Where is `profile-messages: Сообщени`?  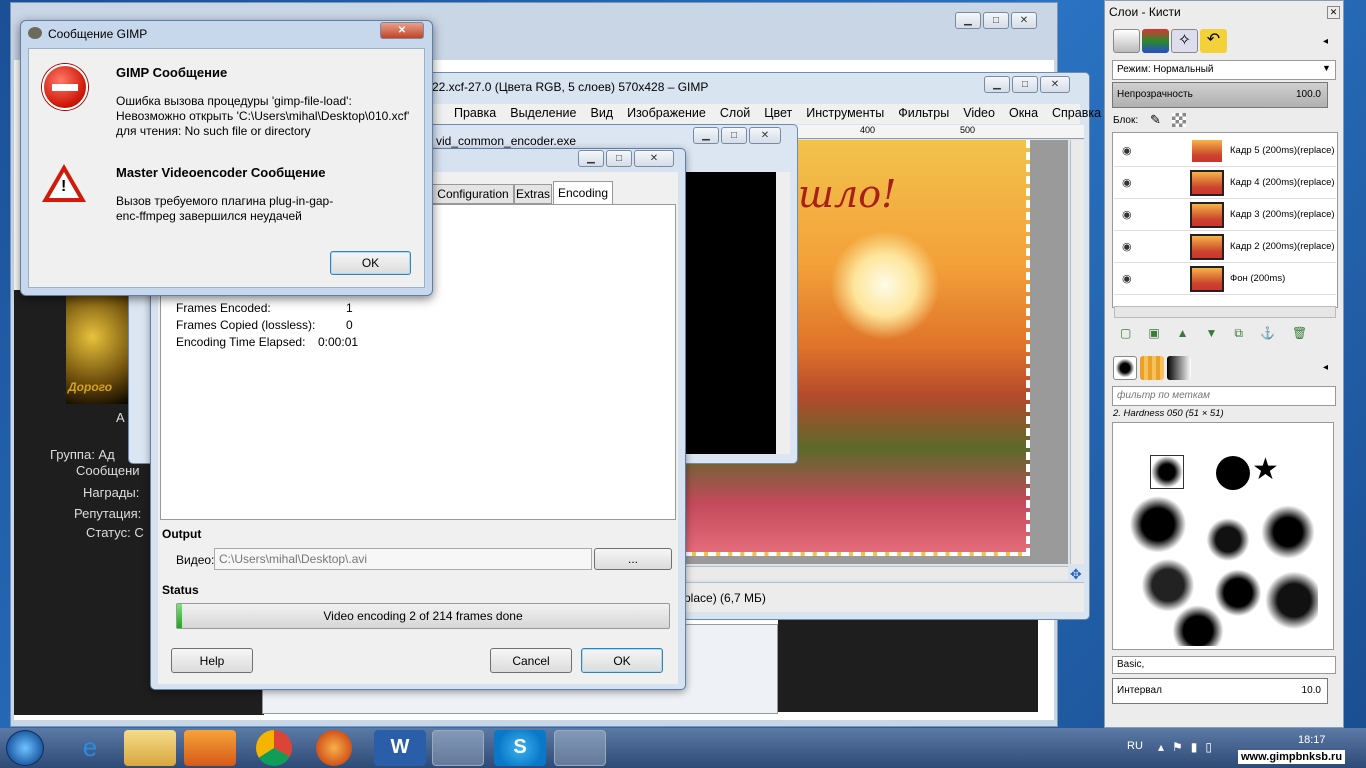 profile-messages: Сообщени is located at coordinates (108, 470).